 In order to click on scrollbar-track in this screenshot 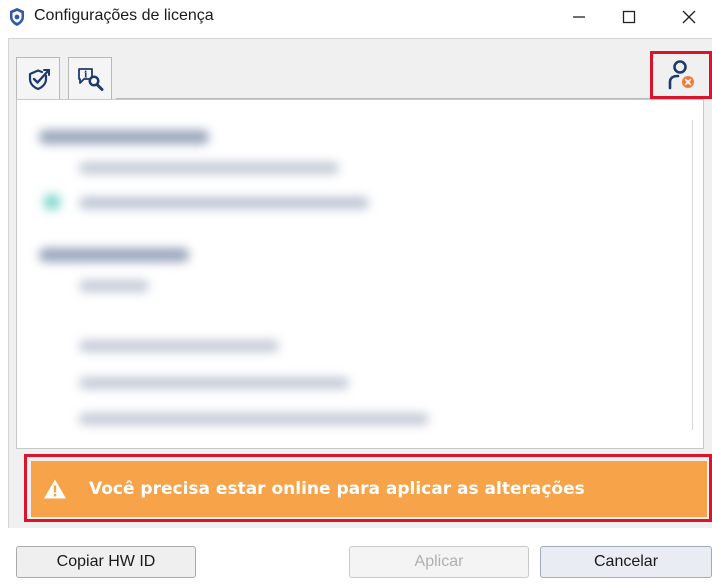, I will do `click(692, 275)`.